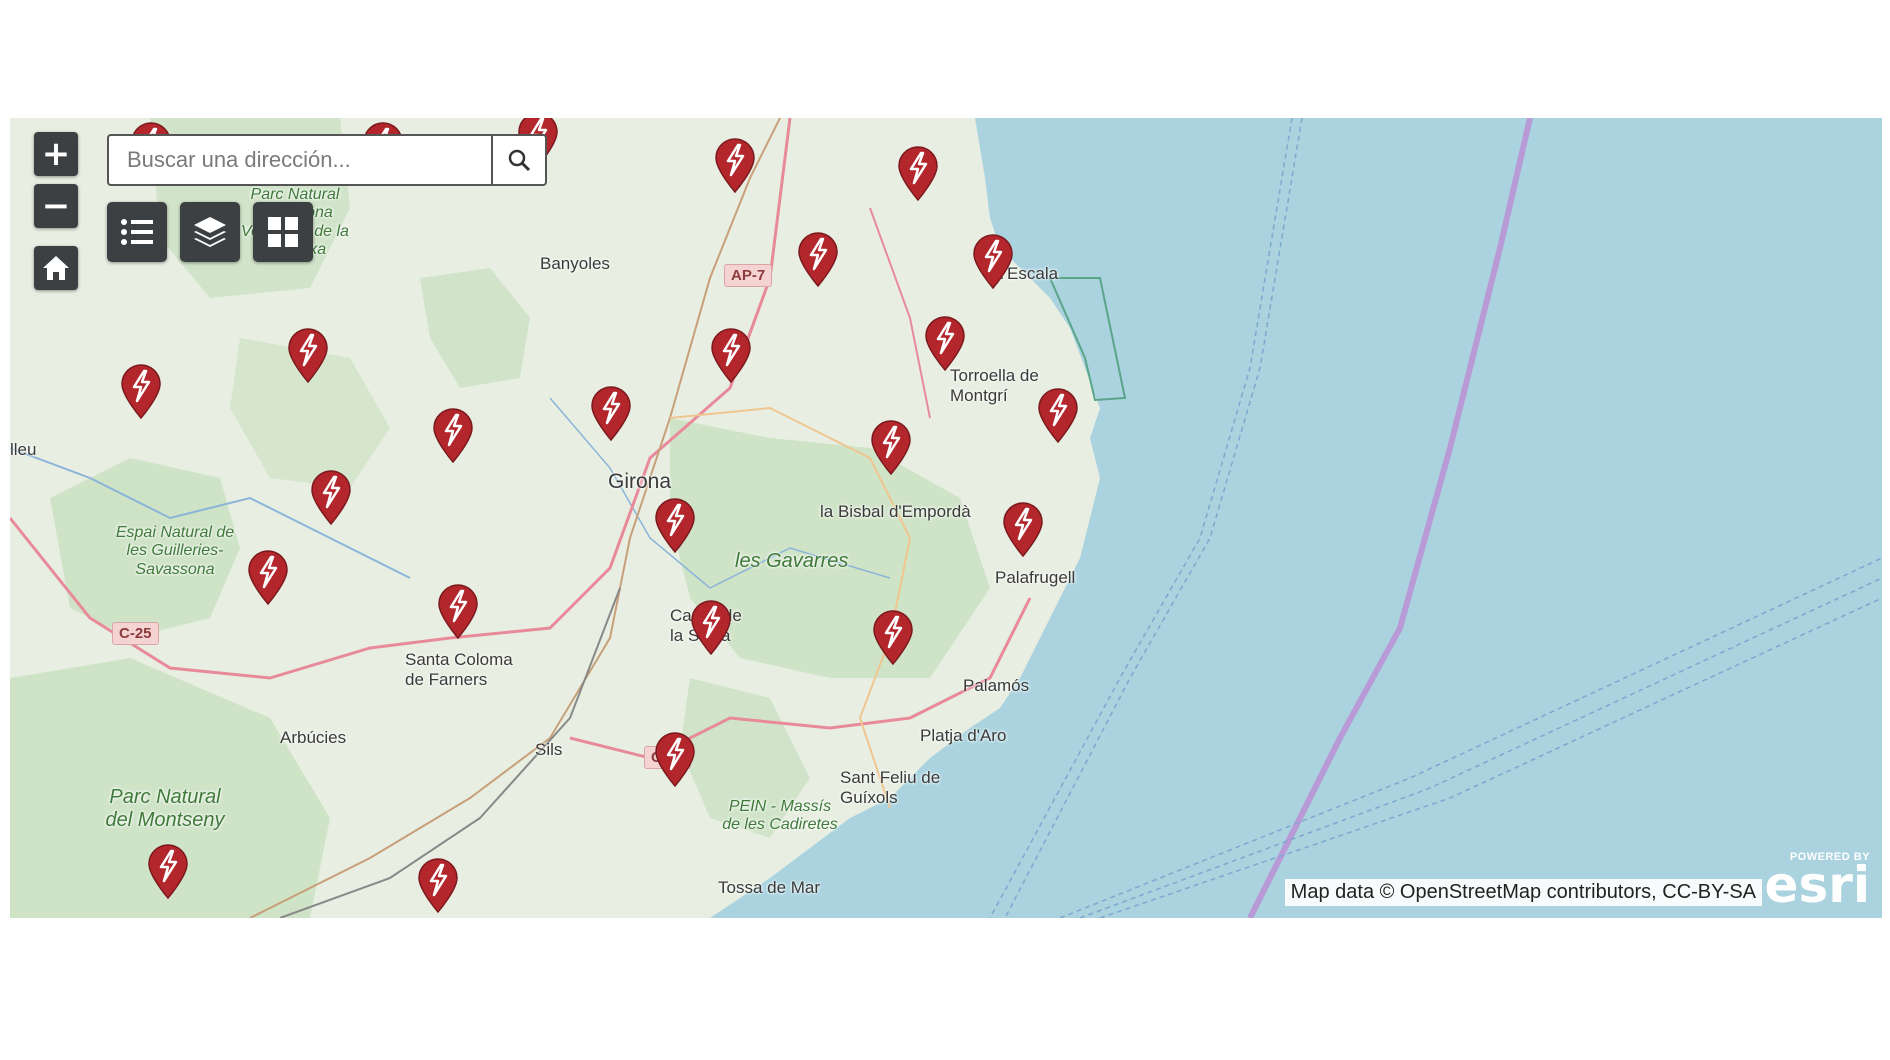  I want to click on home-button, so click(56, 268).